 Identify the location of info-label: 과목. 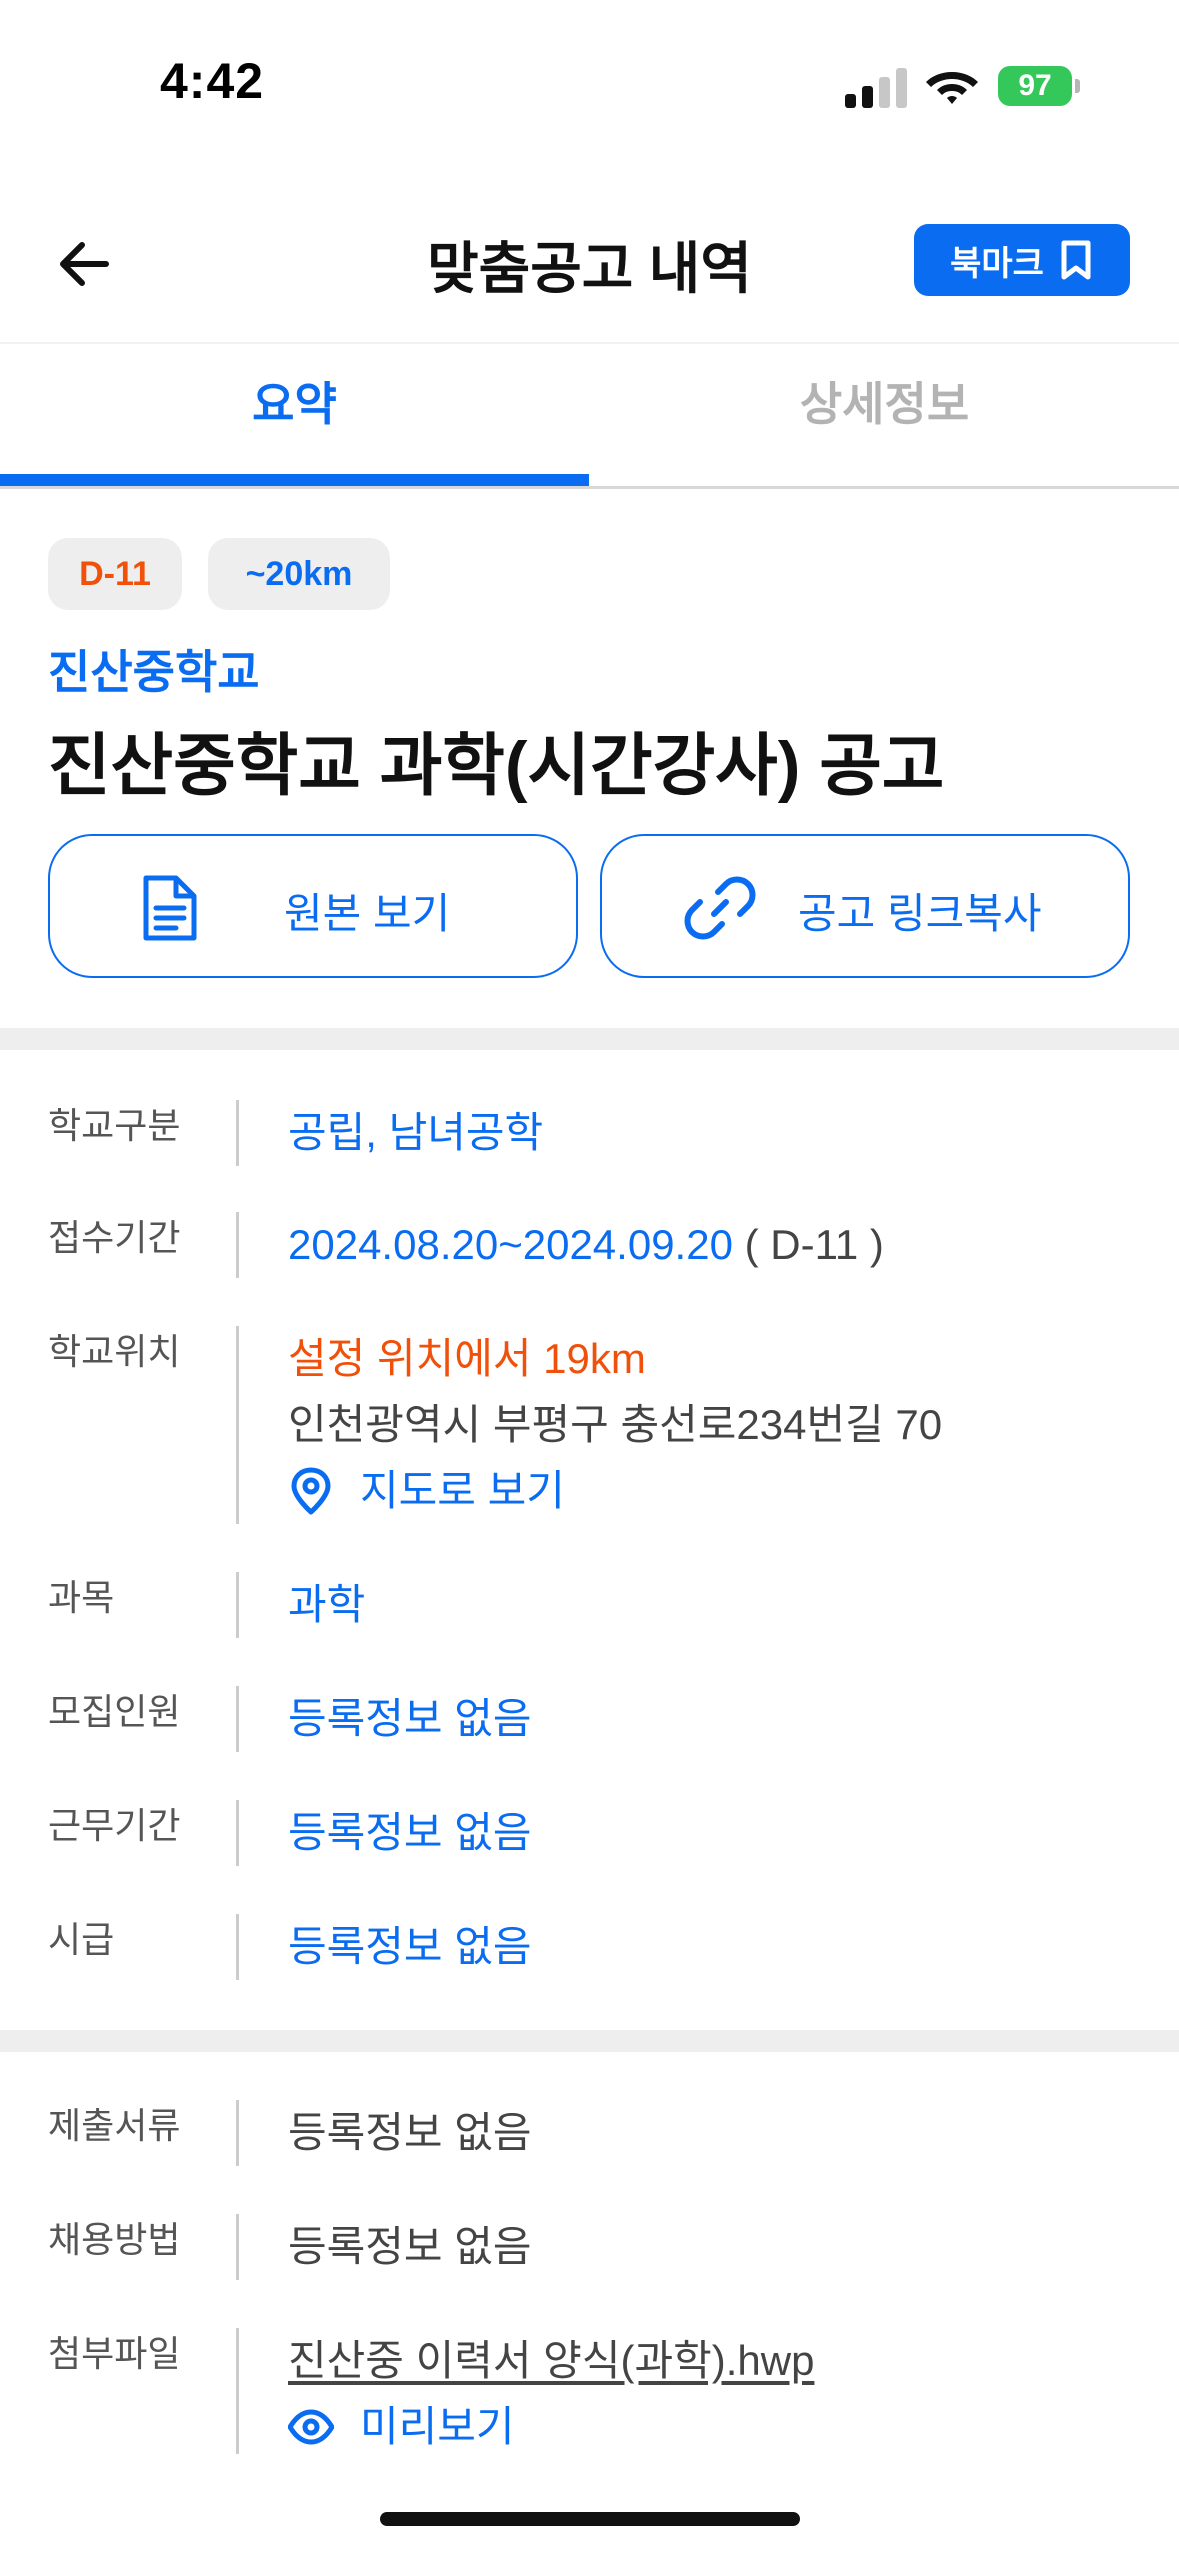
(81, 1597).